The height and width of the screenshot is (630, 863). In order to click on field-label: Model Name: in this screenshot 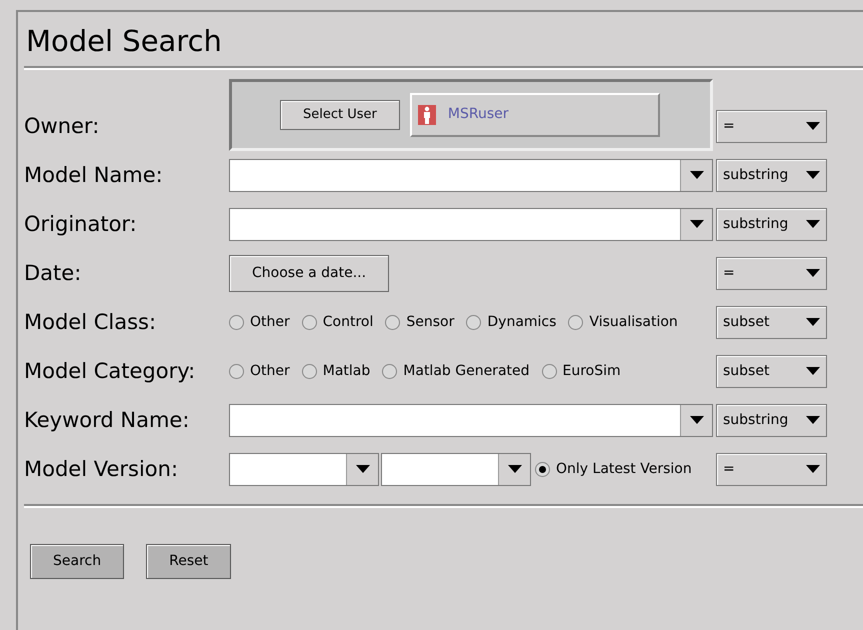, I will do `click(94, 175)`.